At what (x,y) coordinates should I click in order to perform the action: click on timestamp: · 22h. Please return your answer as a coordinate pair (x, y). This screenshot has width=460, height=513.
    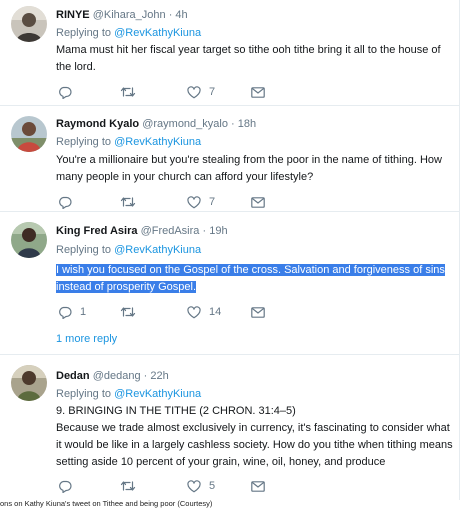
    Looking at the image, I should click on (156, 376).